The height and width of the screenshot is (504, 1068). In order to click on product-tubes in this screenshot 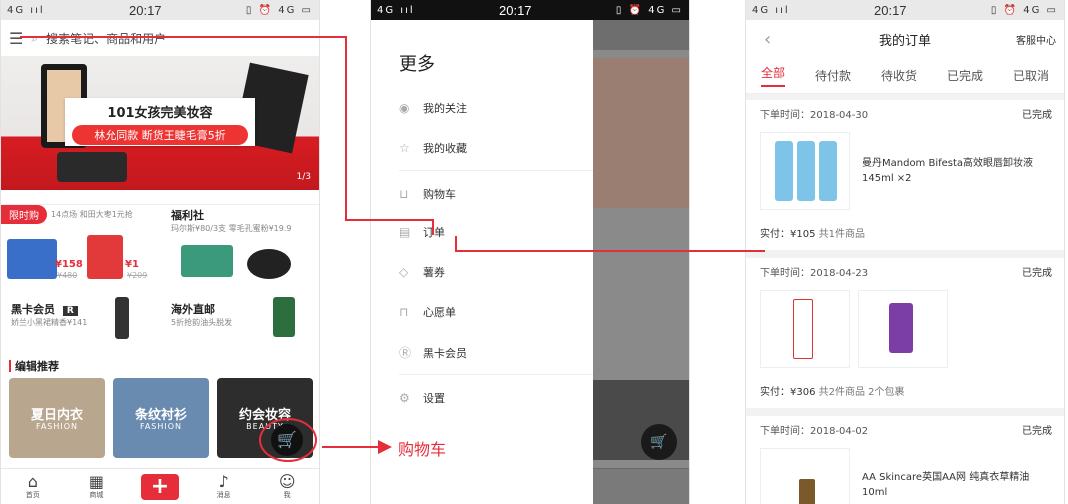, I will do `click(207, 261)`.